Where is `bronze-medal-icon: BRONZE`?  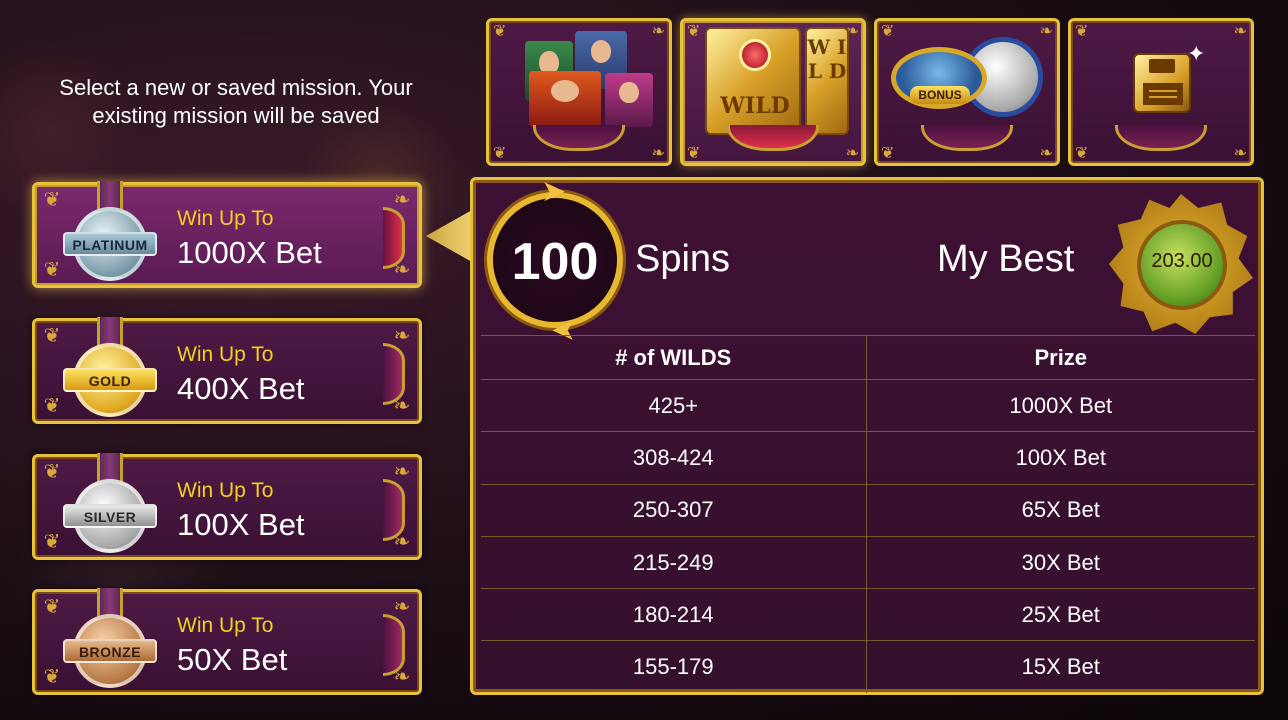 bronze-medal-icon: BRONZE is located at coordinates (110, 640).